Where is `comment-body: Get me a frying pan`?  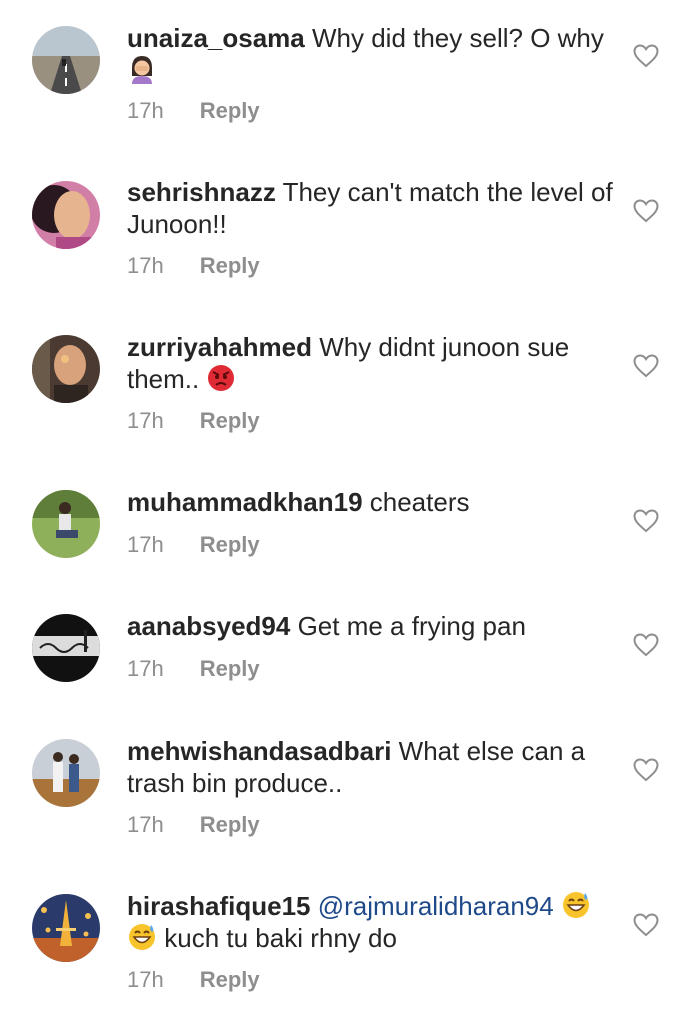 comment-body: Get me a frying pan is located at coordinates (411, 626).